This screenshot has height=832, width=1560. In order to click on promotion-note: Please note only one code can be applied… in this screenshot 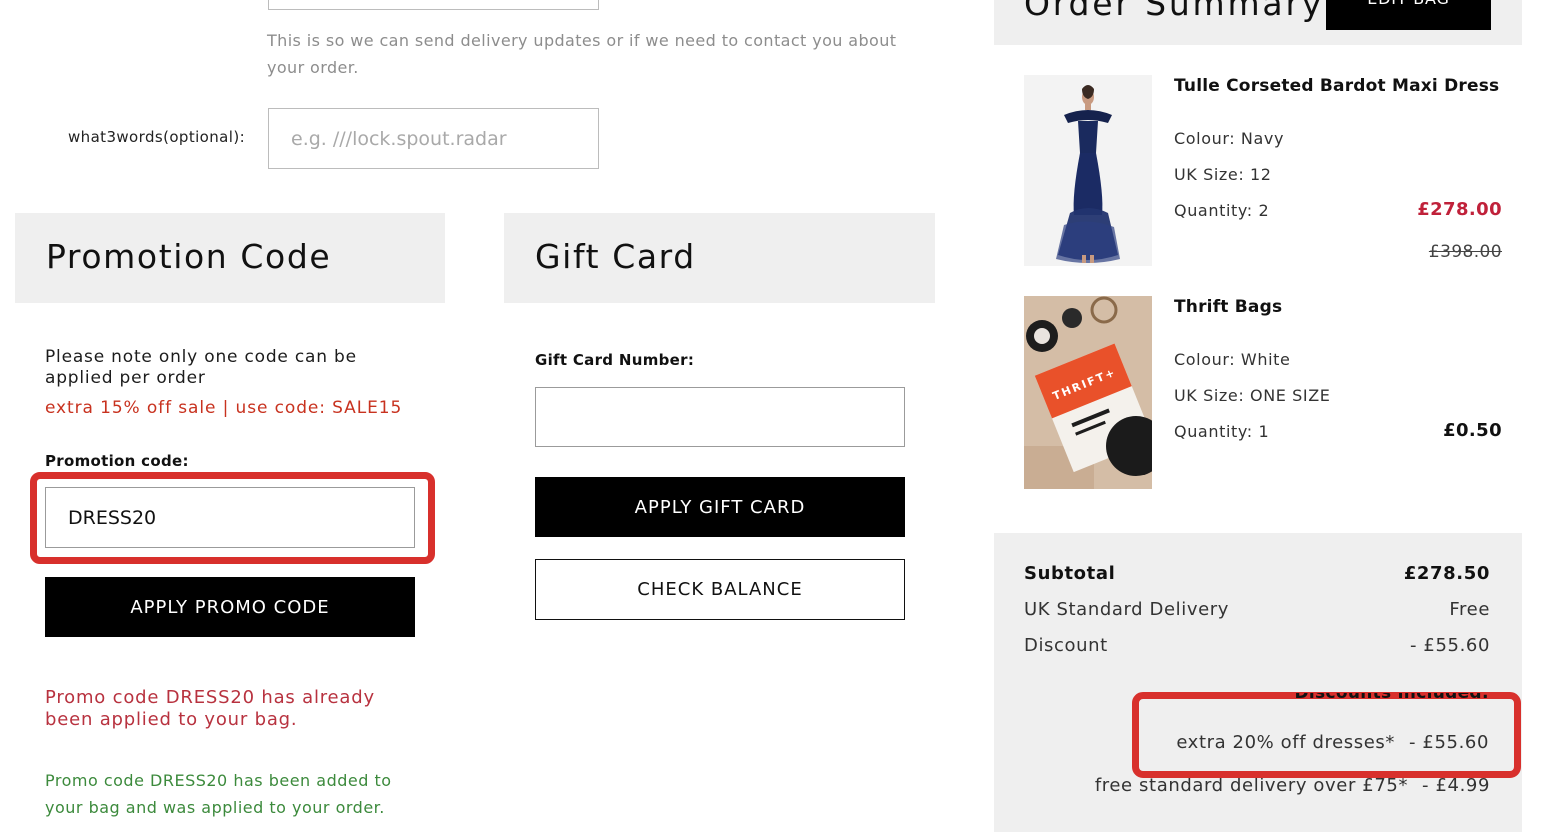, I will do `click(201, 367)`.